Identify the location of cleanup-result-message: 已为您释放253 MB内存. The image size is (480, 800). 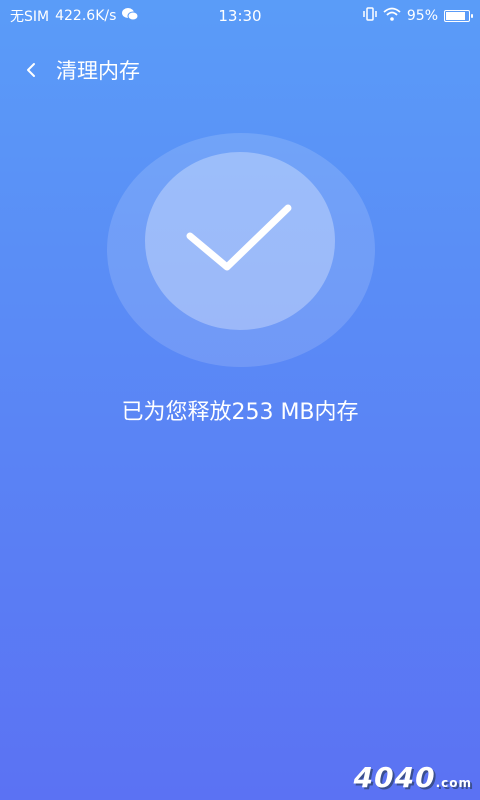
(240, 412).